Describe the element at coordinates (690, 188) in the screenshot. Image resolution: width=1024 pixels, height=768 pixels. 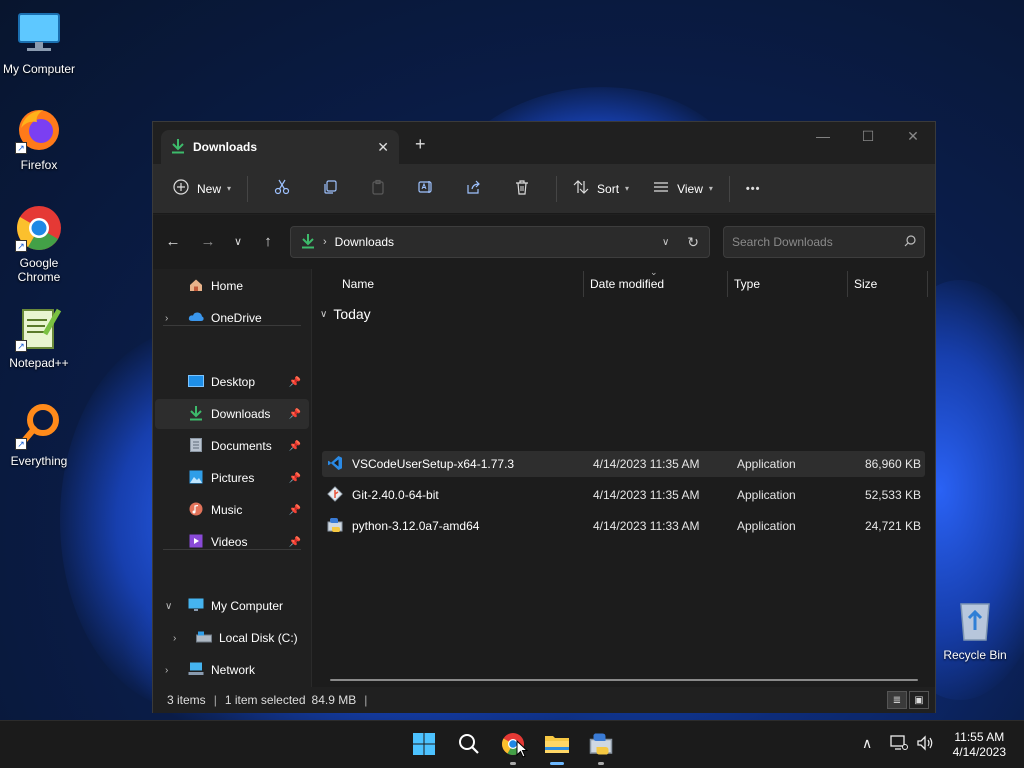
I see `view-label: View` at that location.